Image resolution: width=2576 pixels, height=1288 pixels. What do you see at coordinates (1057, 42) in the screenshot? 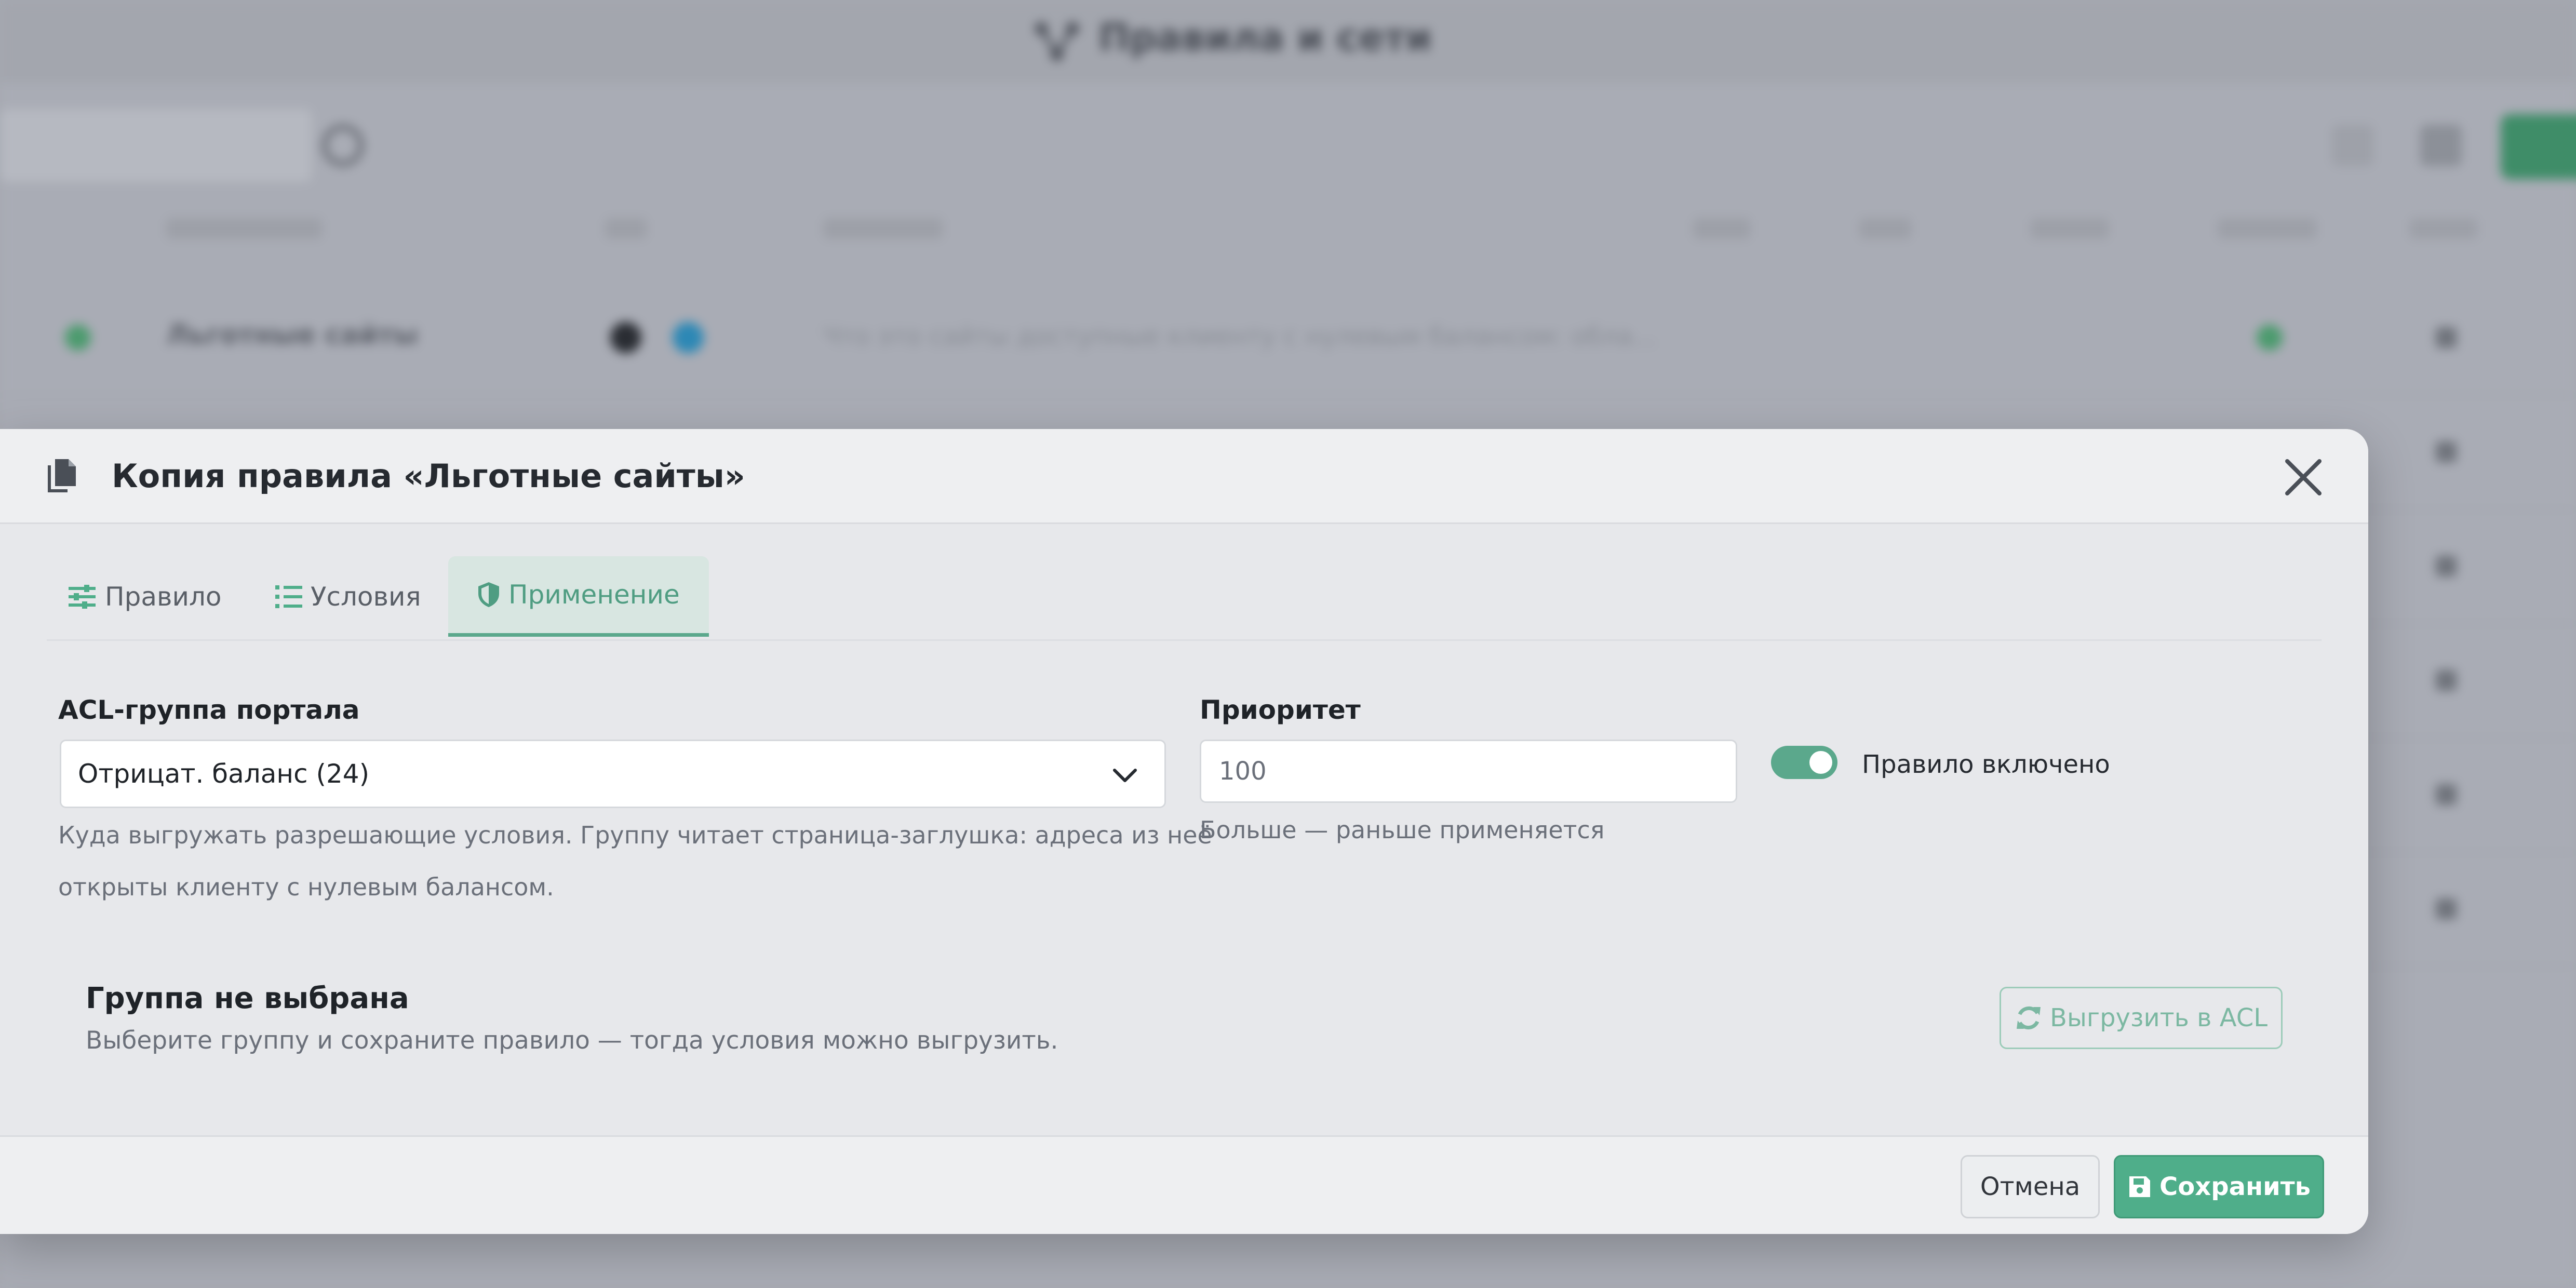
I see `network-icon` at bounding box center [1057, 42].